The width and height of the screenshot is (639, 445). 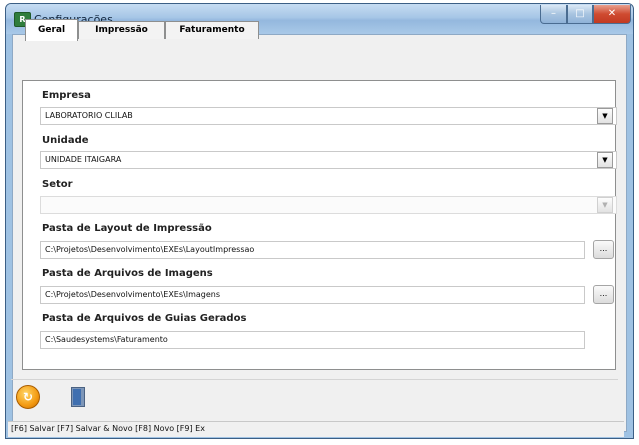 What do you see at coordinates (66, 95) in the screenshot?
I see `empresa-label: Empresa` at bounding box center [66, 95].